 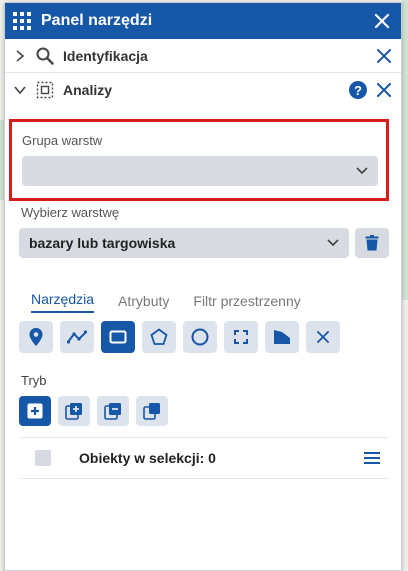 What do you see at coordinates (43, 458) in the screenshot?
I see `select-all-checkbox` at bounding box center [43, 458].